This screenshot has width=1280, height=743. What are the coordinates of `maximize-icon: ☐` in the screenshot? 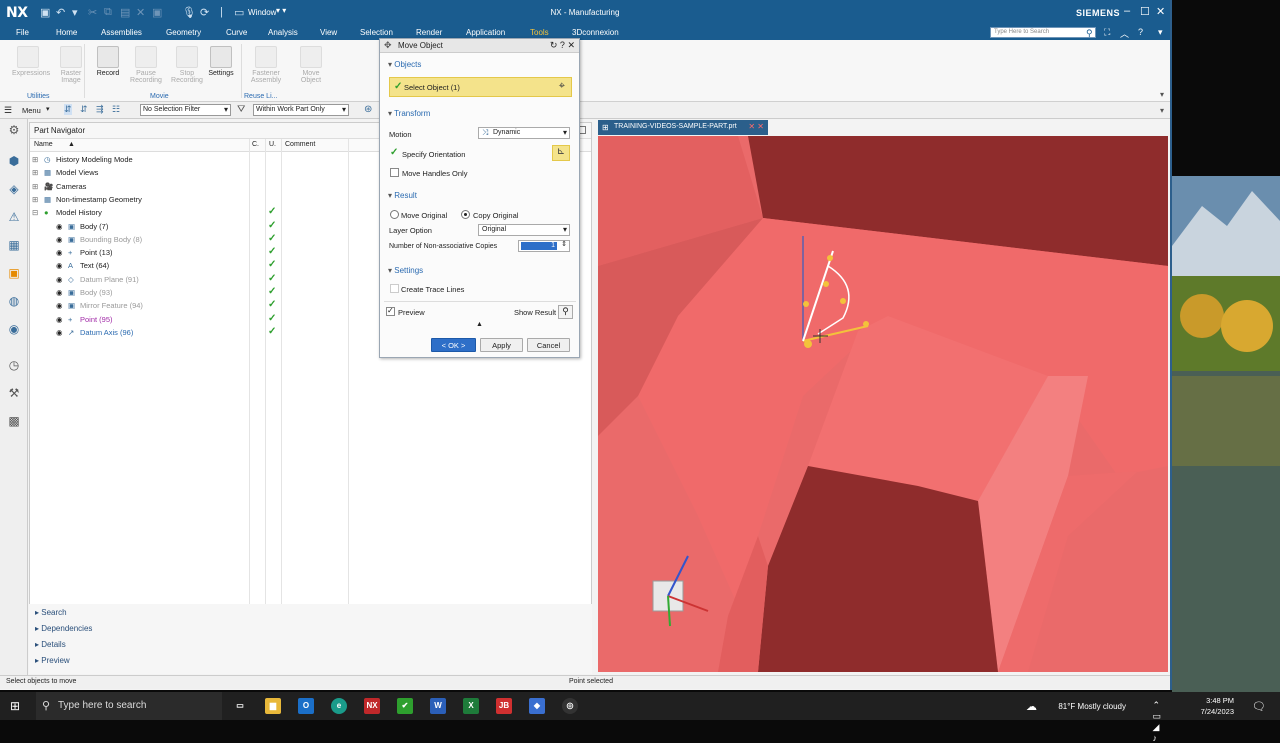 It's located at (1145, 11).